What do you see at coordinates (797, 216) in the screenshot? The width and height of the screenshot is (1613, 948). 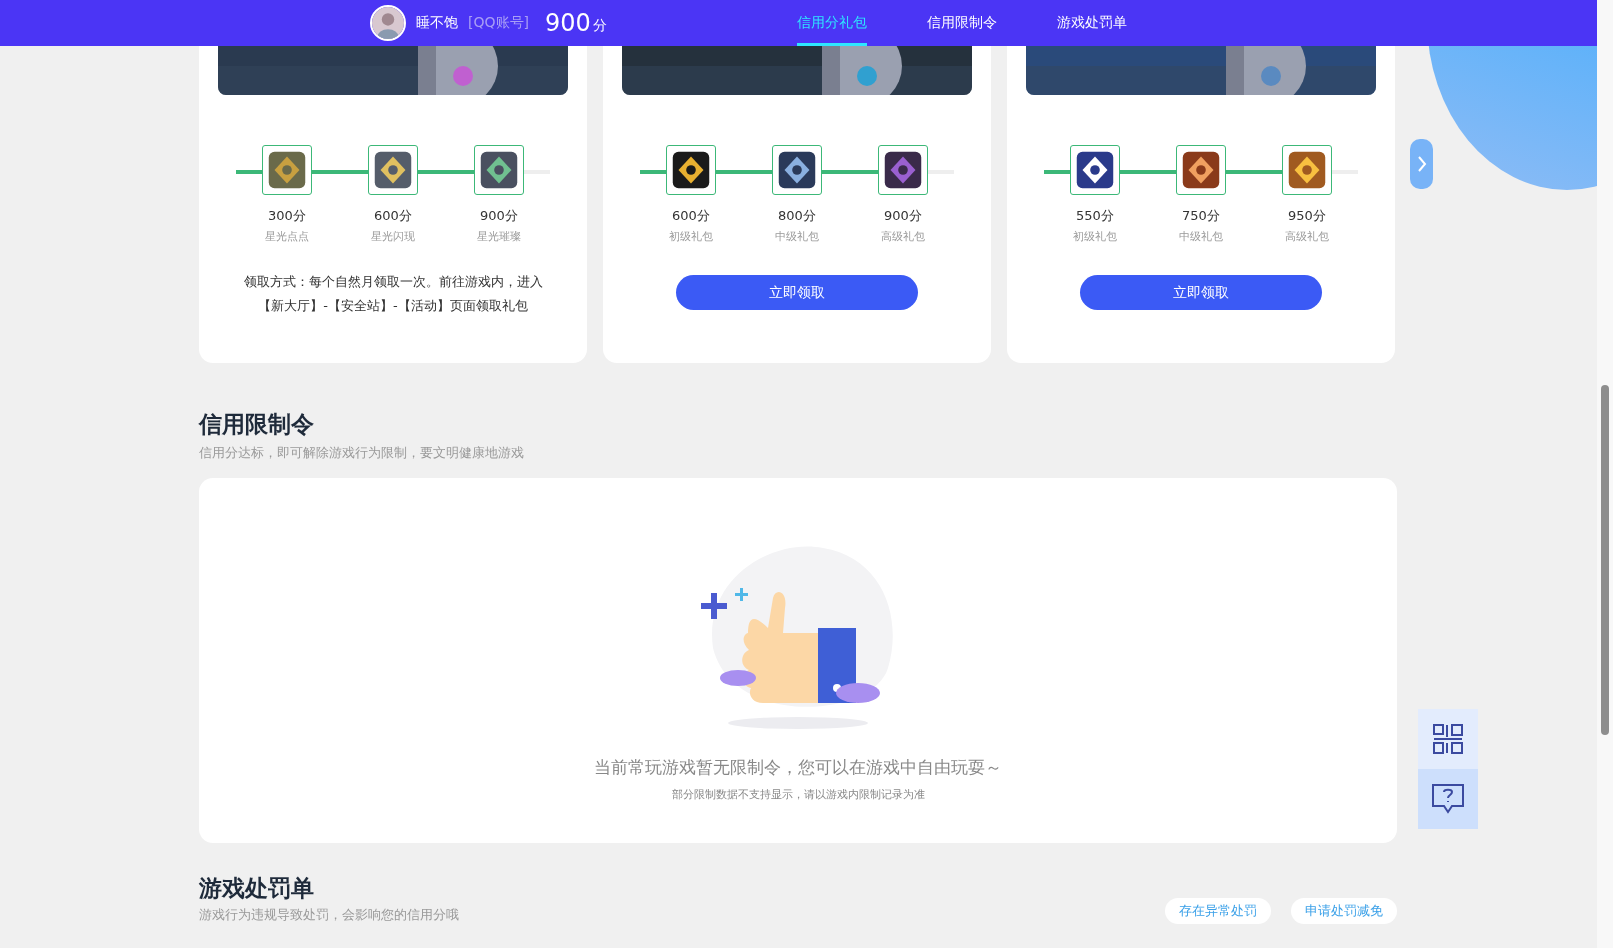 I see `tier-points: 800分` at bounding box center [797, 216].